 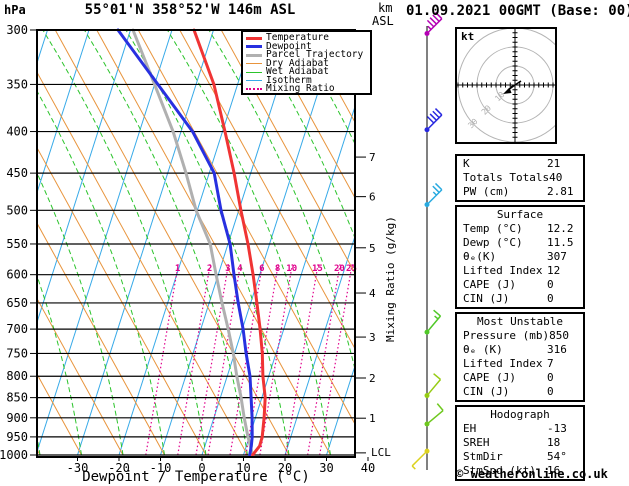 I want to click on hodograph-unit: kt, so click(x=468, y=36).